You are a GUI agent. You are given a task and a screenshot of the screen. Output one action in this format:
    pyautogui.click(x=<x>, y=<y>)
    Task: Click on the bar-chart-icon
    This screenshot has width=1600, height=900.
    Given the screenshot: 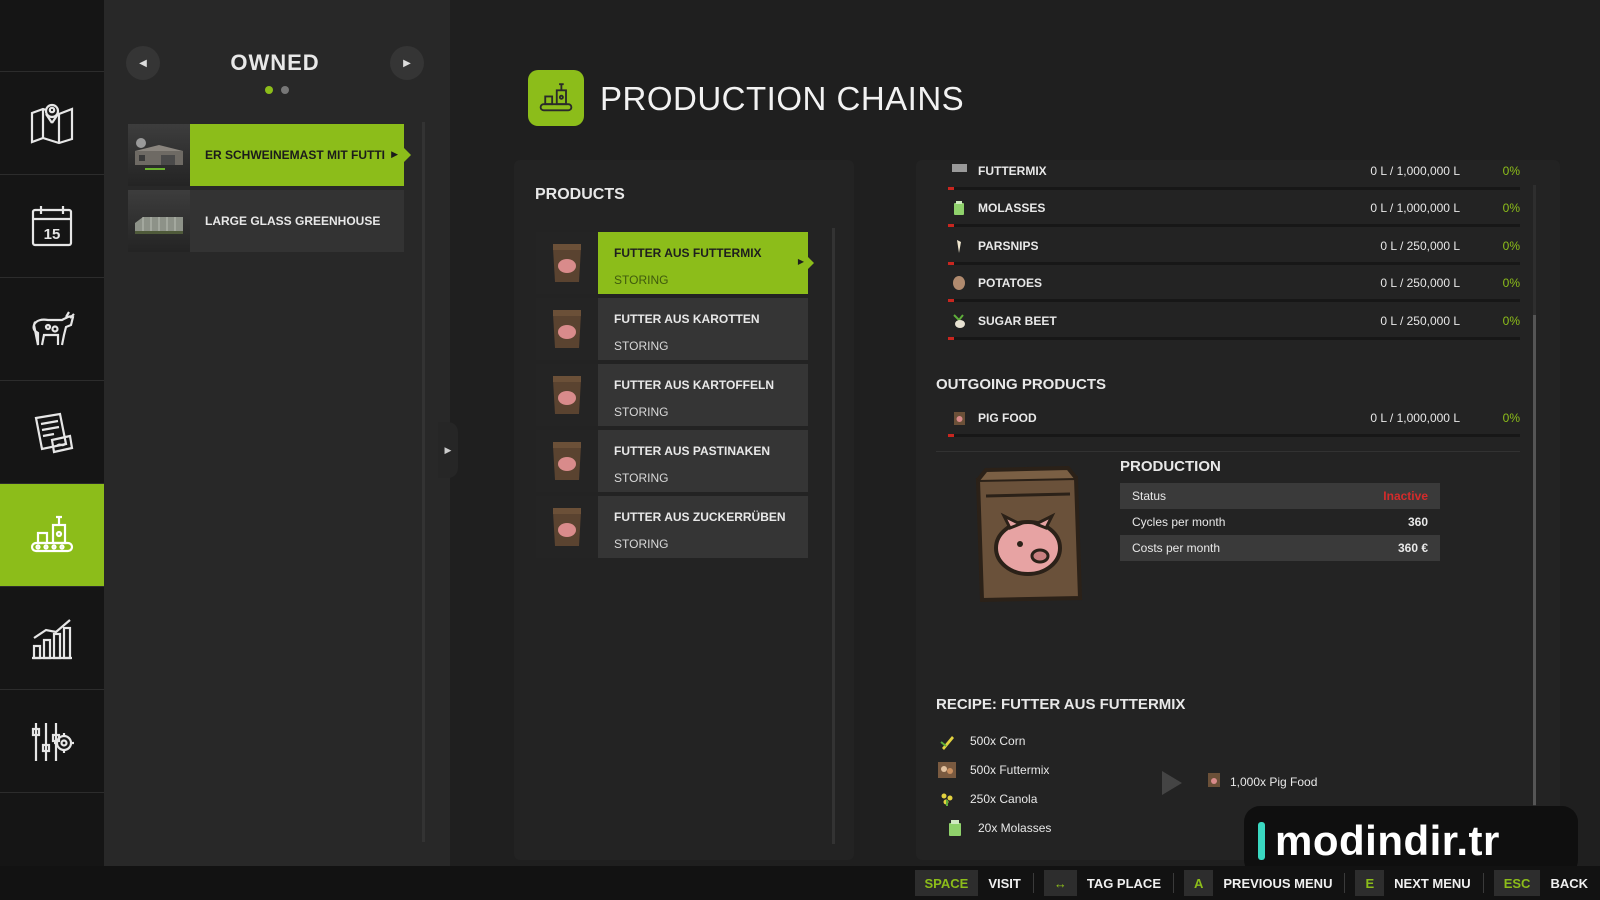 What is the action you would take?
    pyautogui.click(x=52, y=639)
    